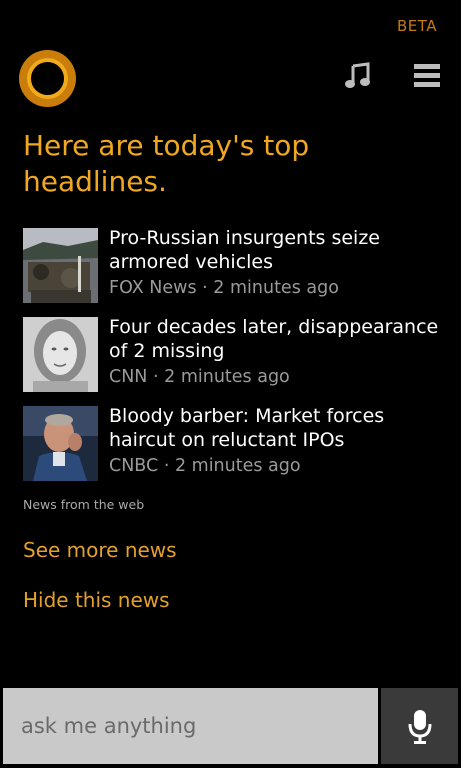 Image resolution: width=461 pixels, height=768 pixels. I want to click on search-input, so click(190, 726).